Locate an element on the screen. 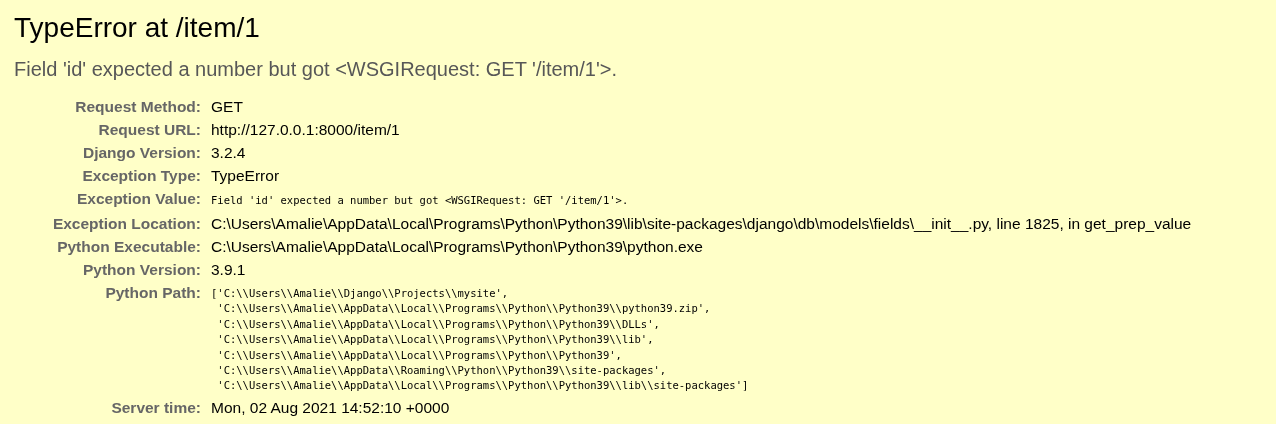 This screenshot has height=424, width=1276. field-label: Request Method: is located at coordinates (112, 106).